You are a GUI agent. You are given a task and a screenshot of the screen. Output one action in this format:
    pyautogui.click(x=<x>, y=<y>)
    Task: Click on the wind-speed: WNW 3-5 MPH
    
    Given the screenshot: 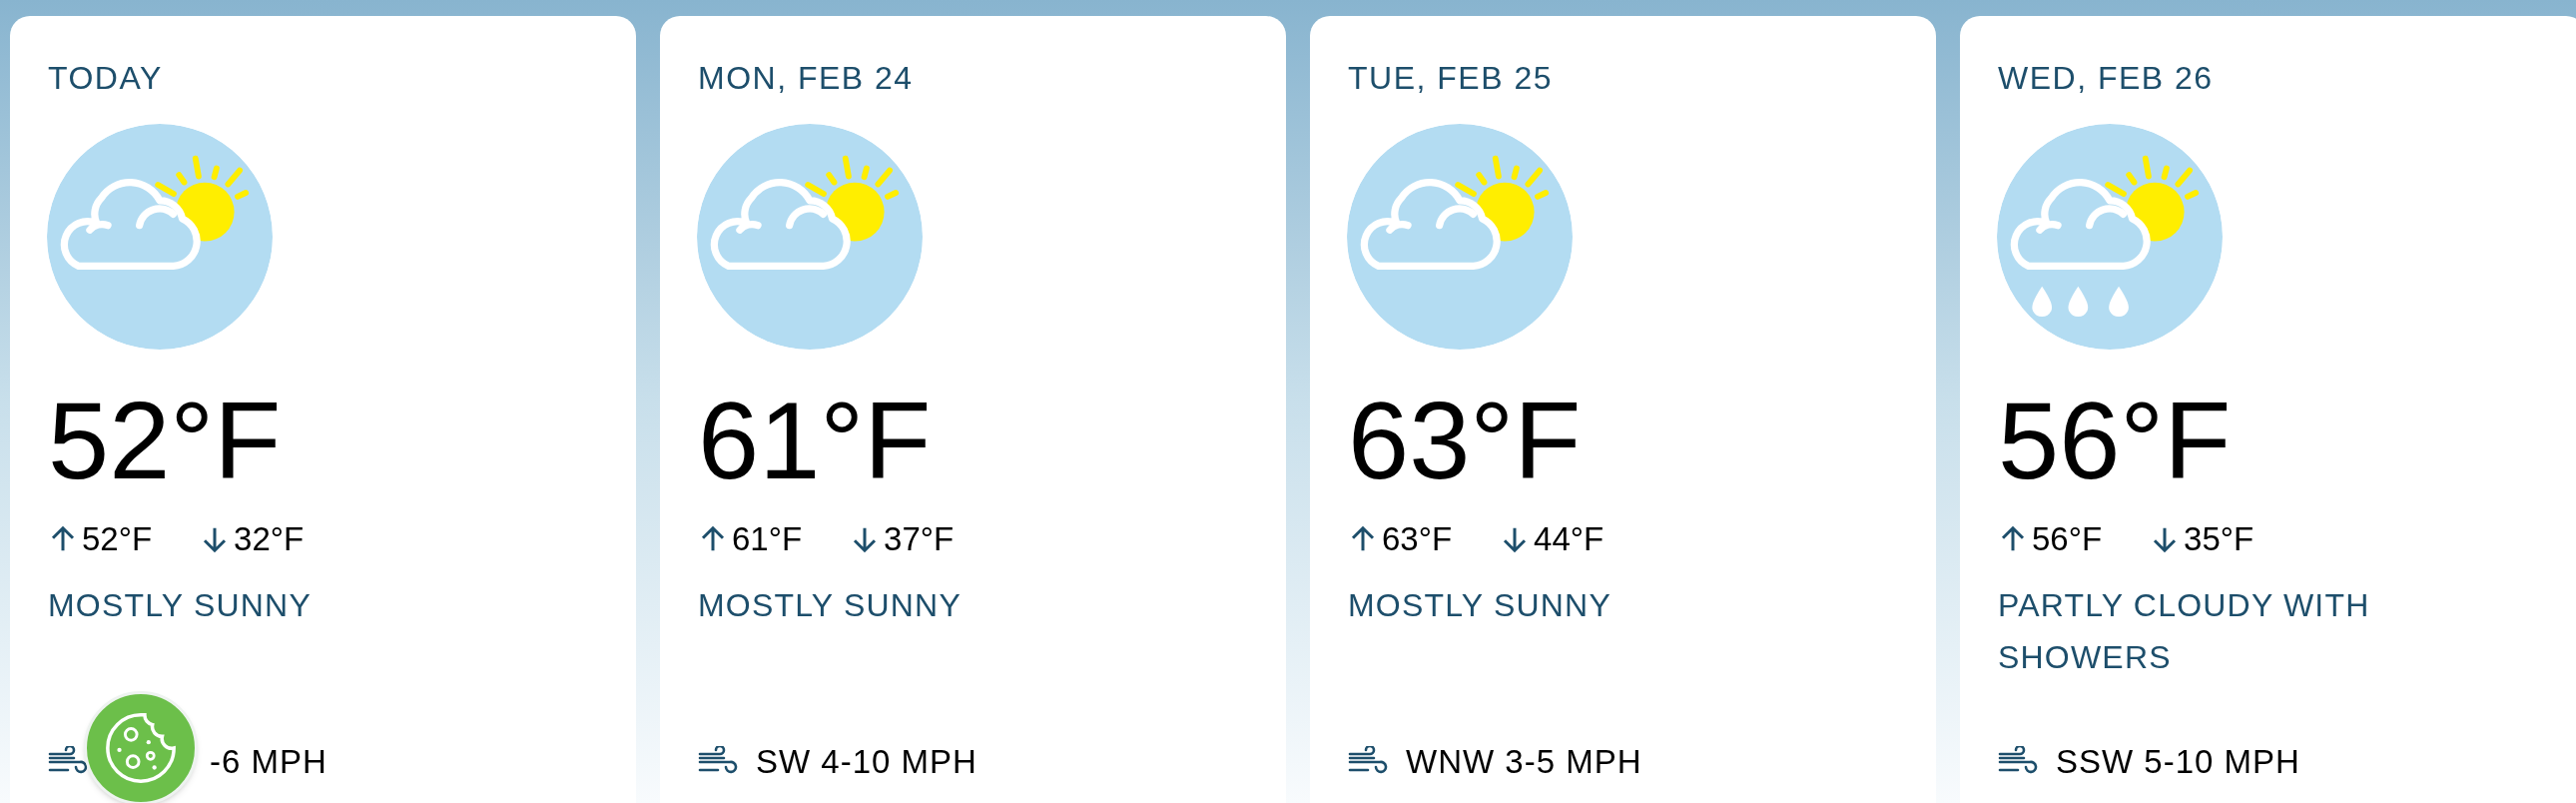 What is the action you would take?
    pyautogui.click(x=1524, y=762)
    